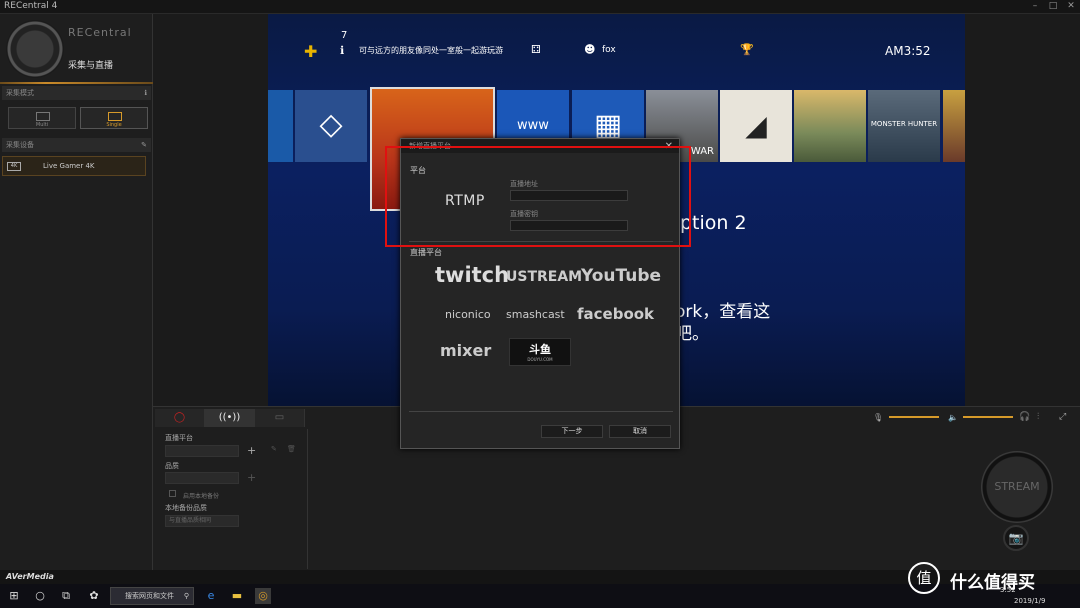 This screenshot has height=608, width=1080. What do you see at coordinates (426, 252) in the screenshot?
I see `live-platforms-label: 直播平台` at bounding box center [426, 252].